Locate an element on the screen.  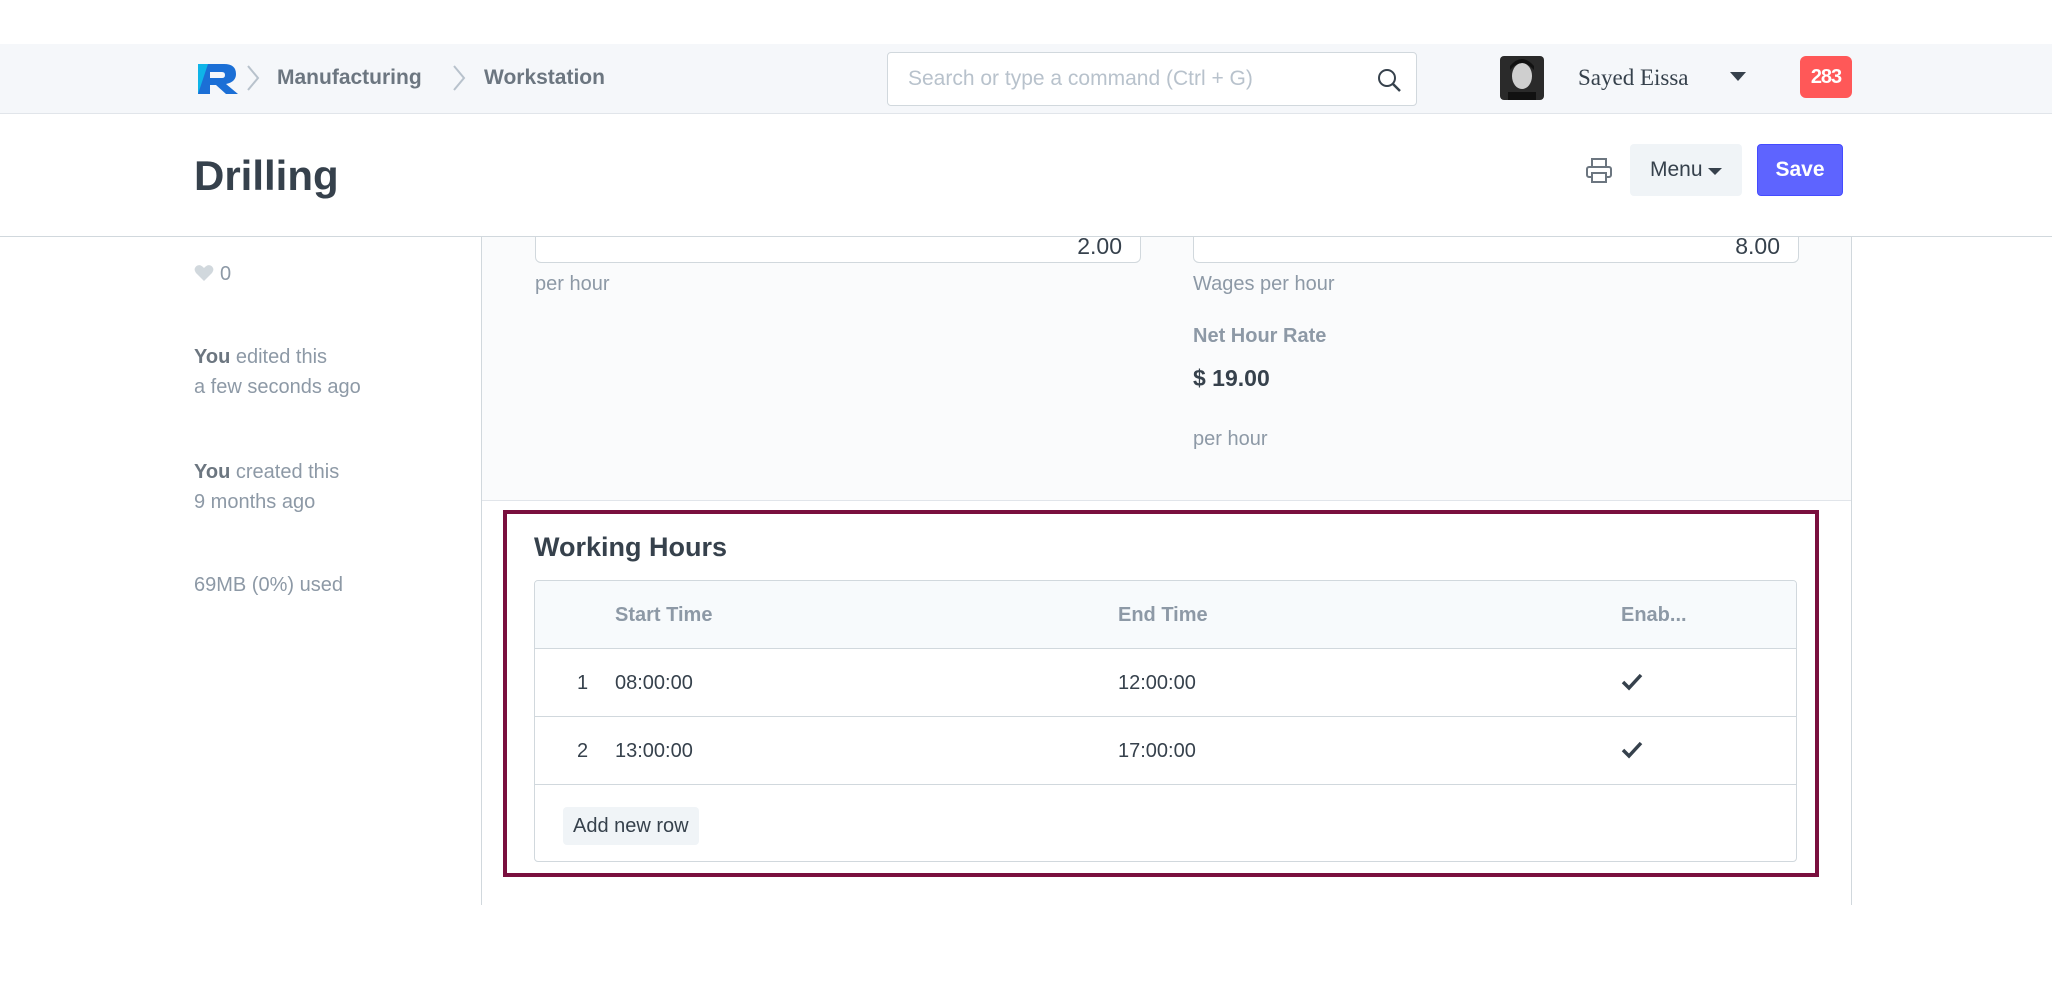
row-index: 1 is located at coordinates (583, 683).